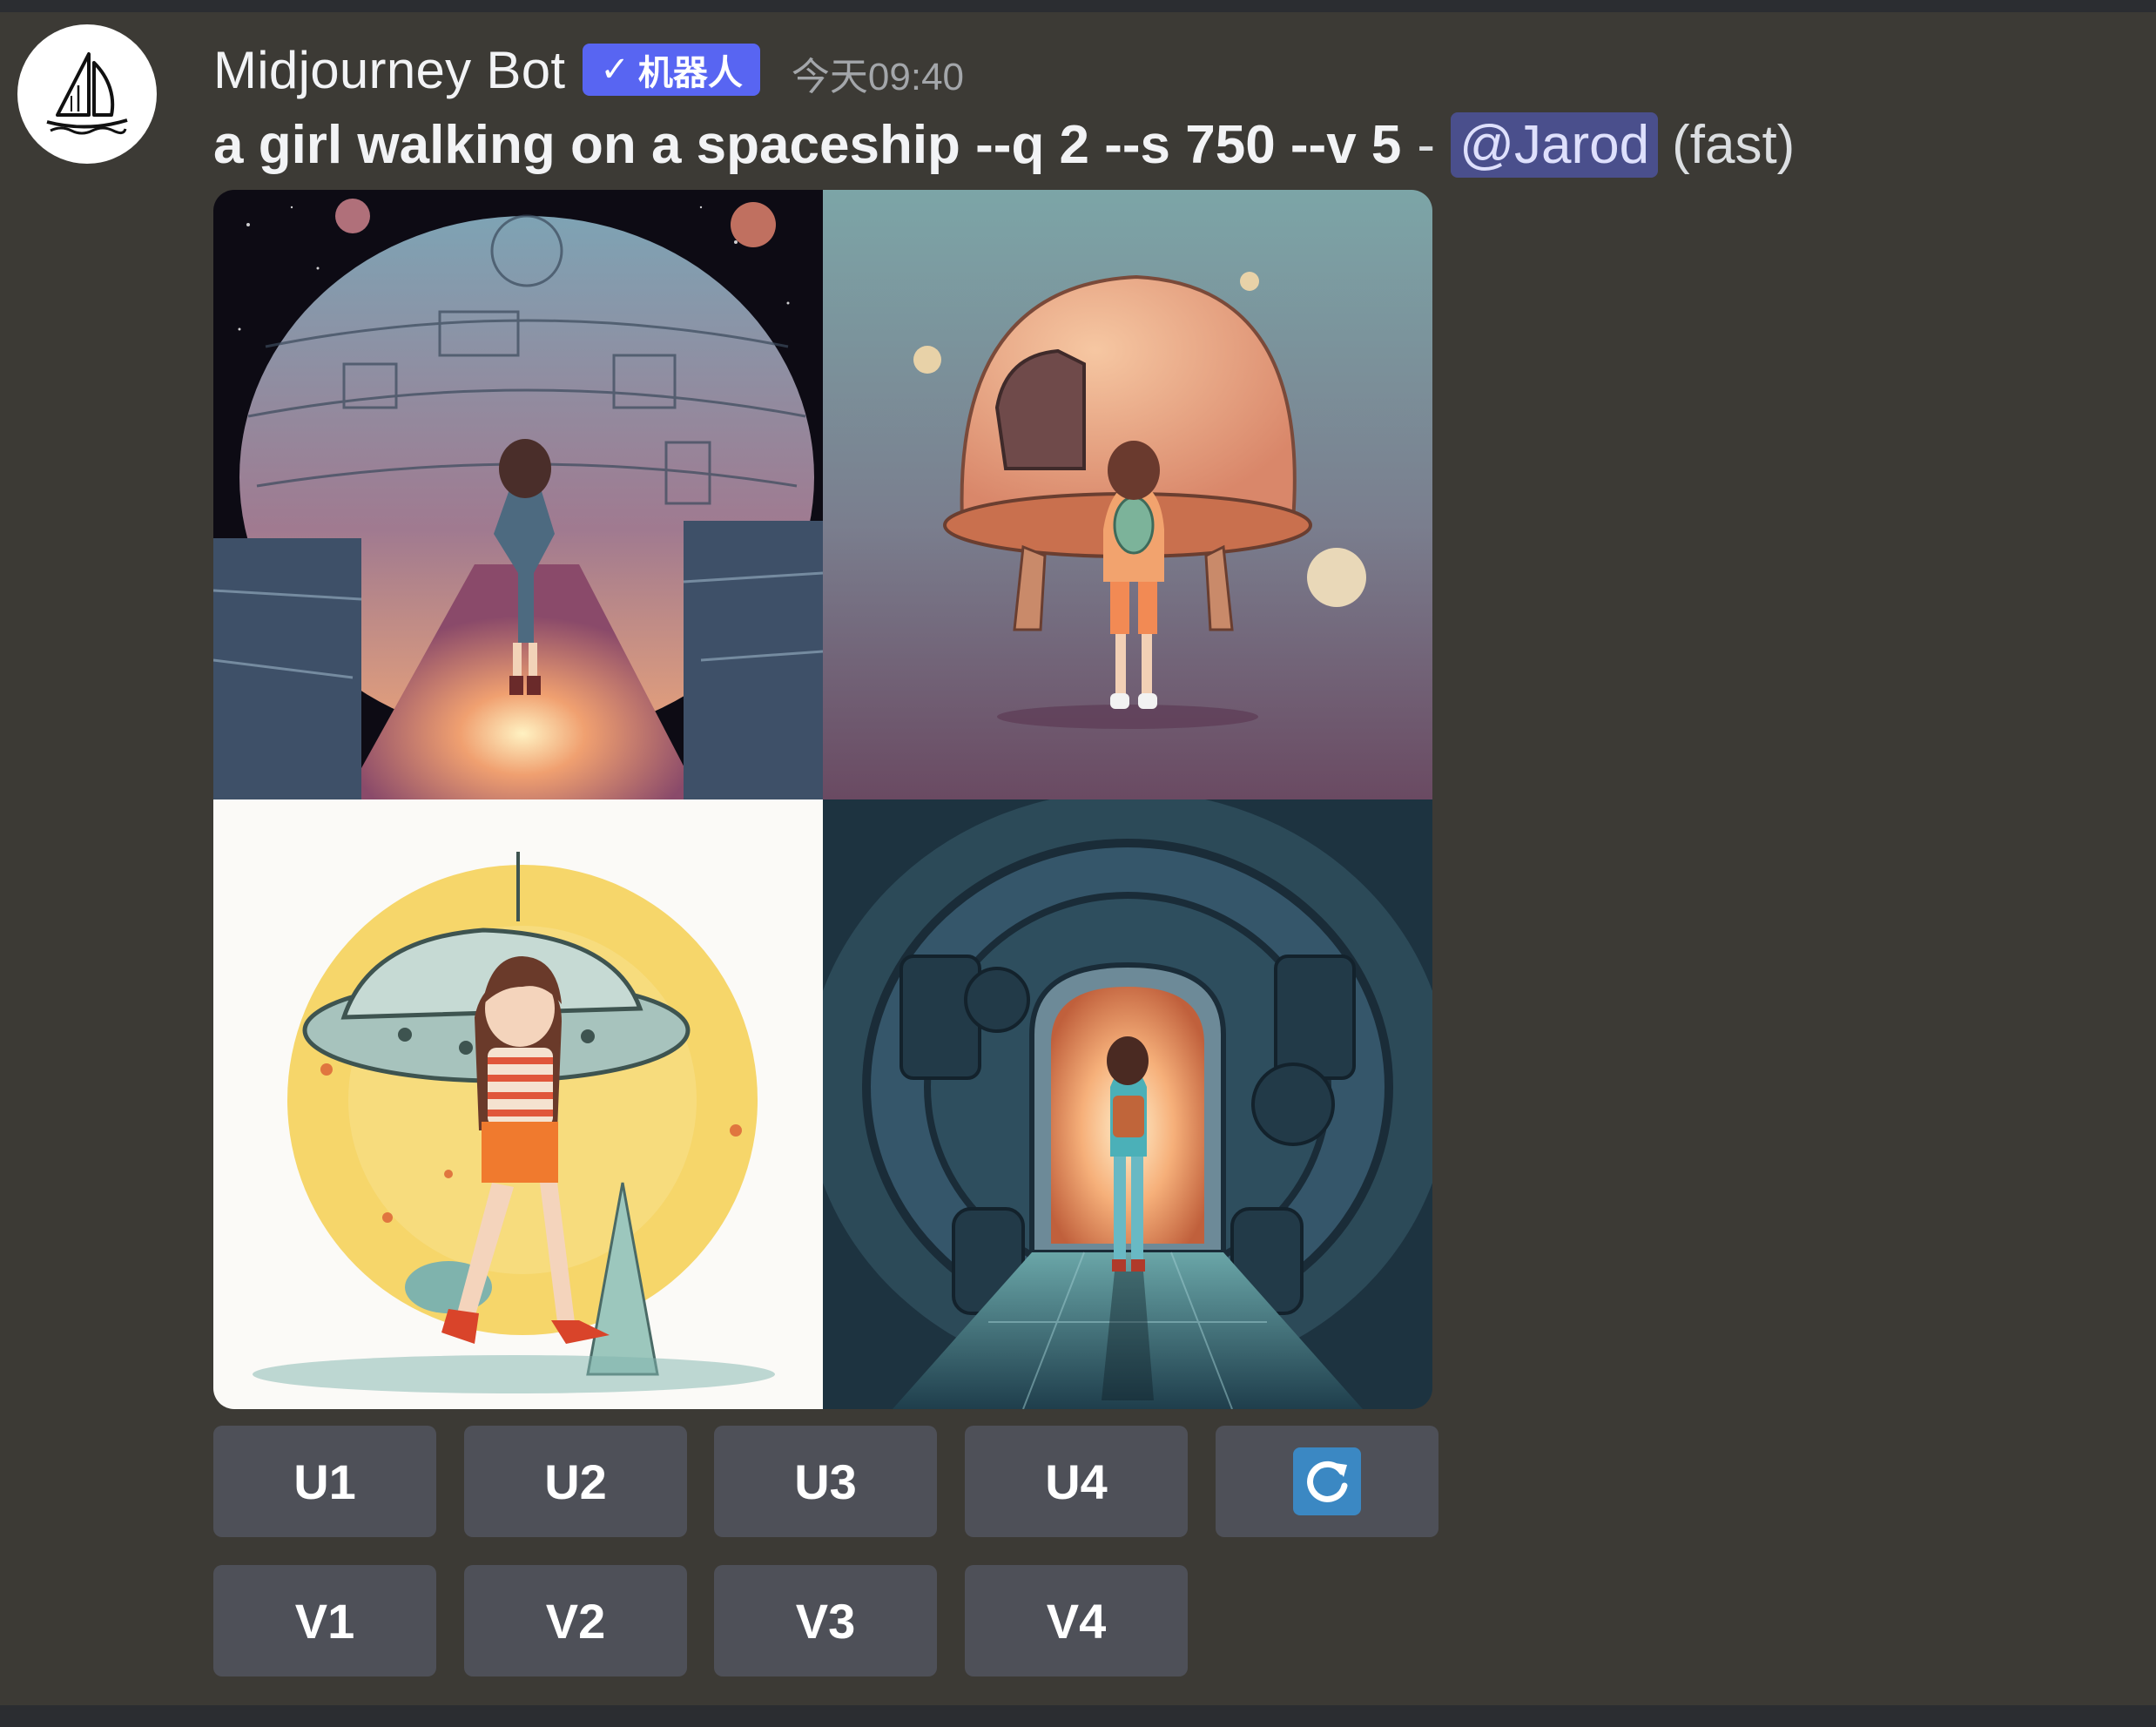  Describe the element at coordinates (690, 73) in the screenshot. I see `bot-badge-label: 机器人` at that location.